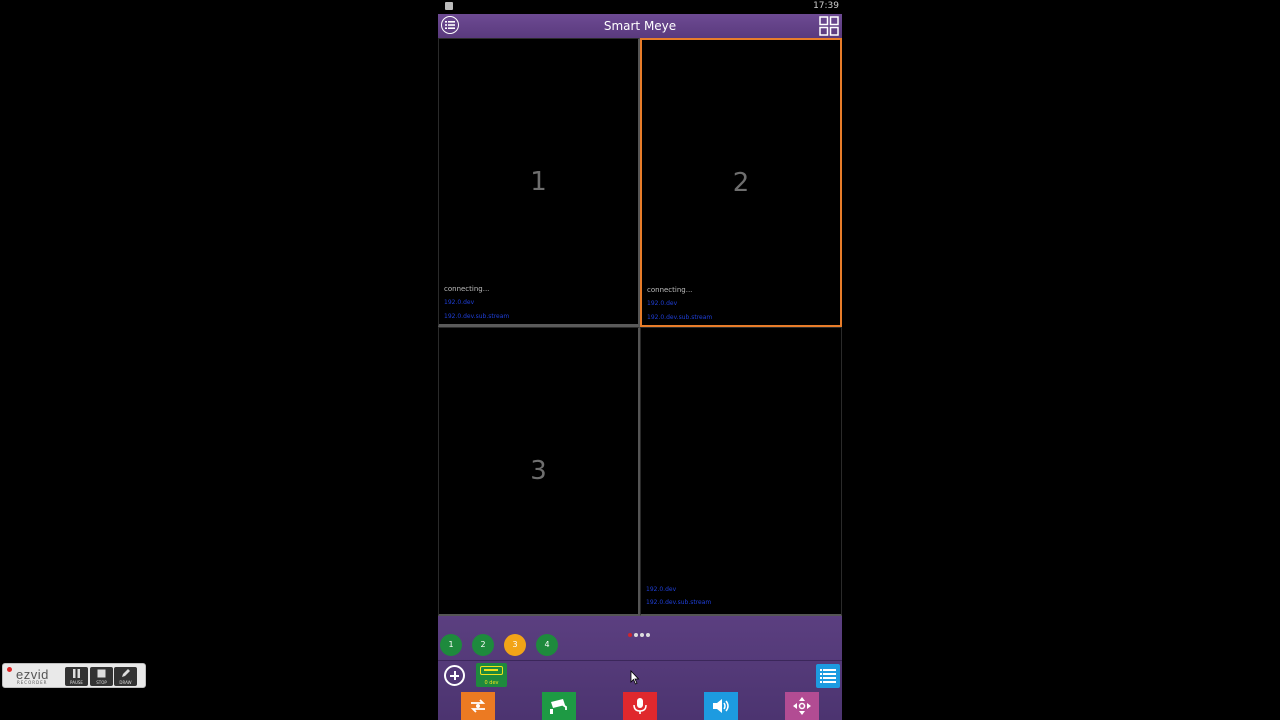 This screenshot has width=1280, height=720. What do you see at coordinates (826, 6) in the screenshot?
I see `status-clock: 17:39` at bounding box center [826, 6].